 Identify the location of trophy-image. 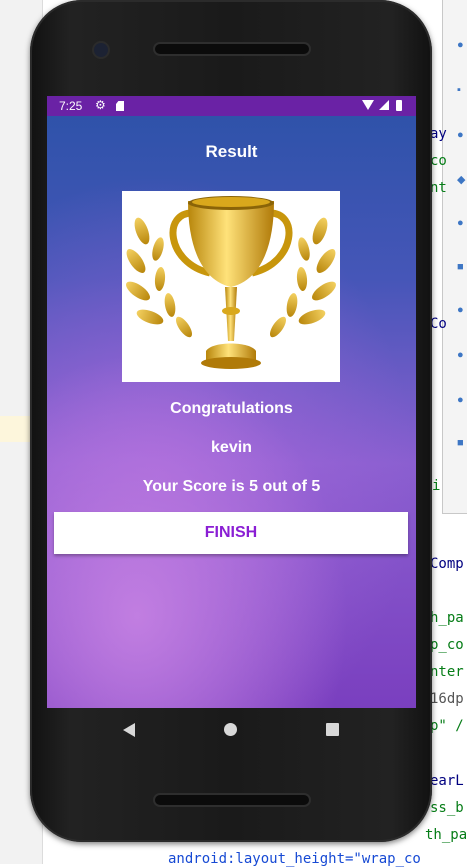
(231, 286).